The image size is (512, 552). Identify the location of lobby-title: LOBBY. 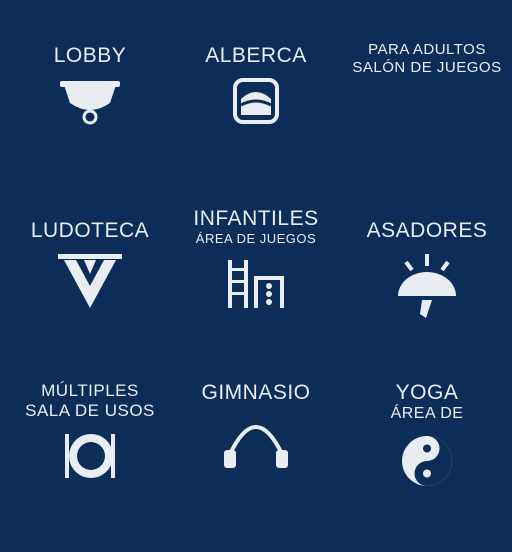
(90, 55).